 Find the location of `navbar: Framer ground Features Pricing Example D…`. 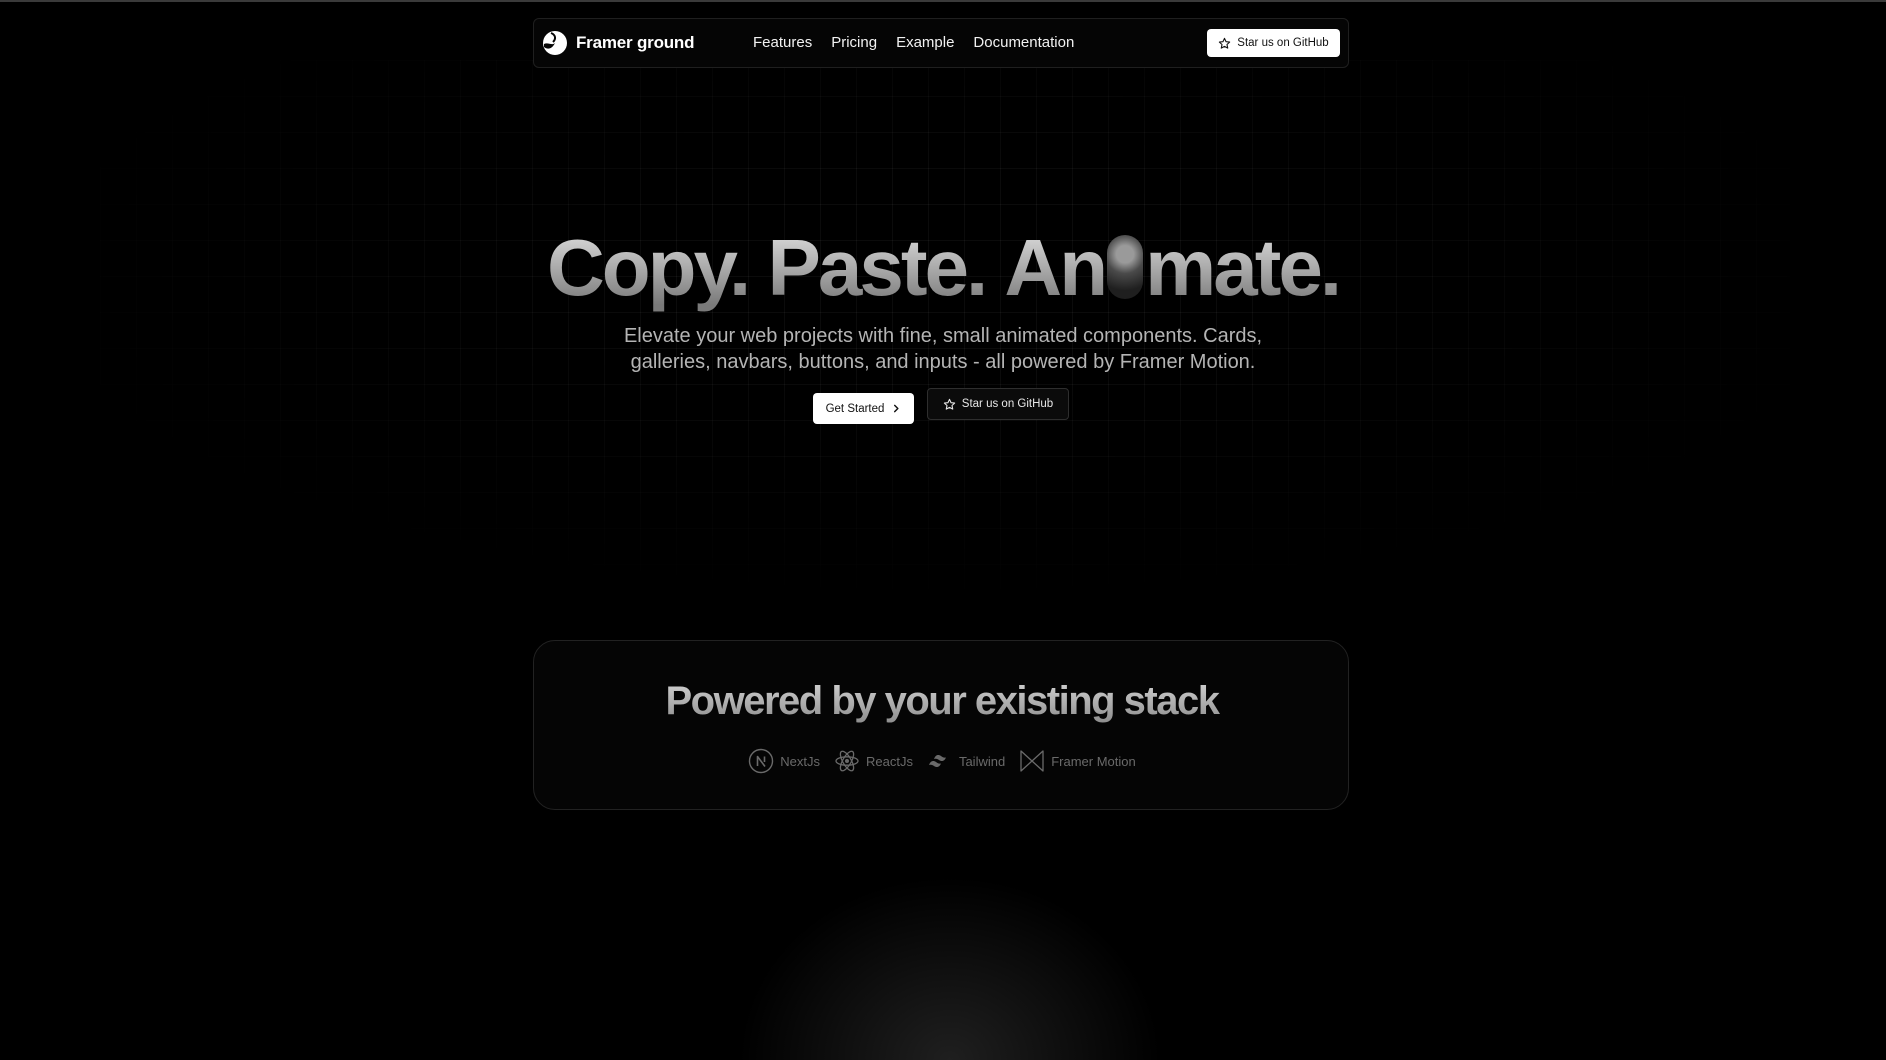

navbar: Framer ground Features Pricing Example D… is located at coordinates (941, 43).